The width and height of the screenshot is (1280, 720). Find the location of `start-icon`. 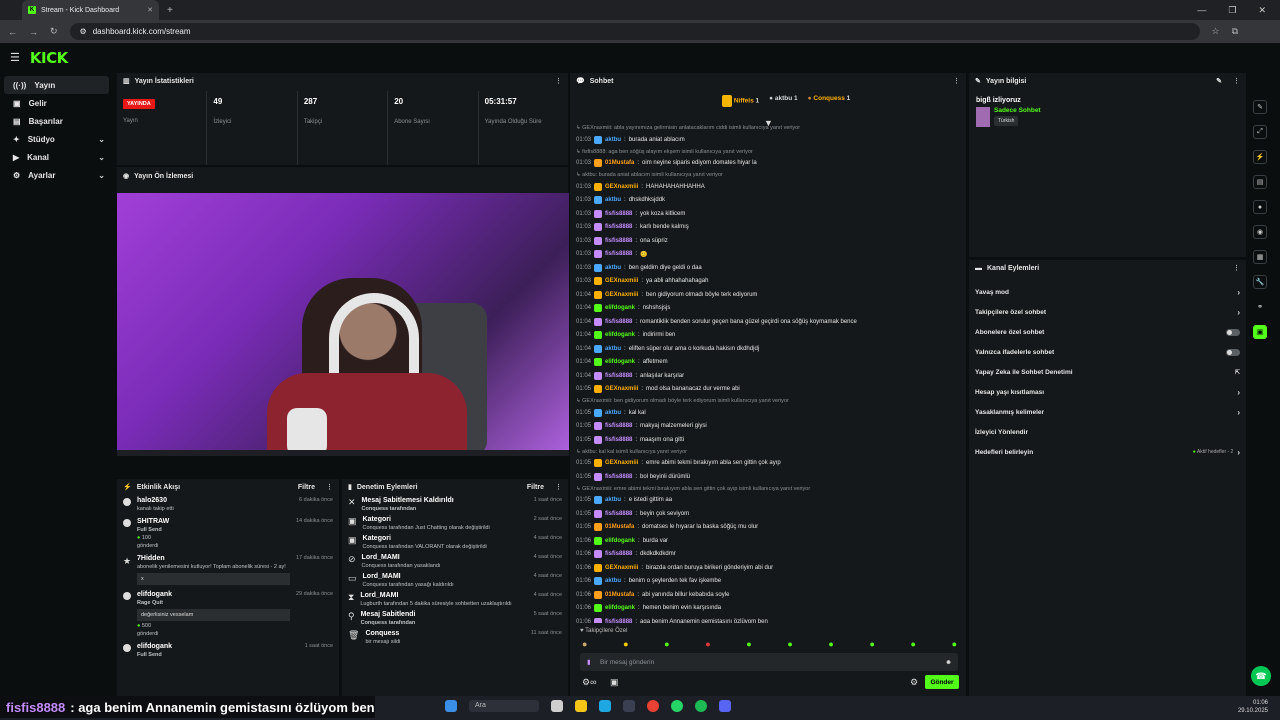

start-icon is located at coordinates (451, 706).